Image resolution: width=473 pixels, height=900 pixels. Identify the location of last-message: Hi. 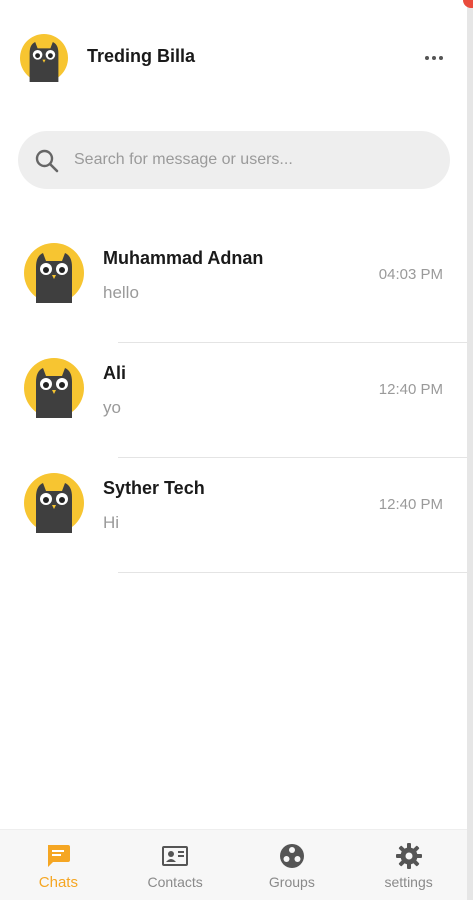
(111, 522).